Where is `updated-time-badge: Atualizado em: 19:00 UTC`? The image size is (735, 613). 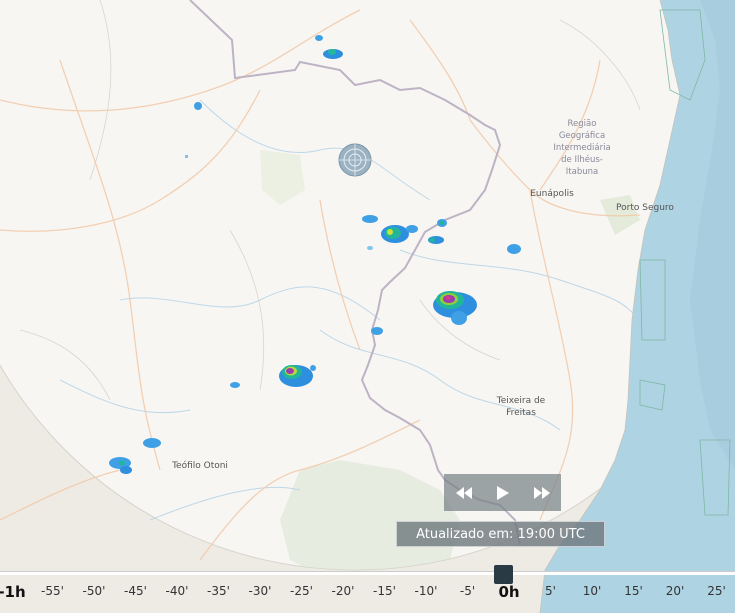 updated-time-badge: Atualizado em: 19:00 UTC is located at coordinates (500, 534).